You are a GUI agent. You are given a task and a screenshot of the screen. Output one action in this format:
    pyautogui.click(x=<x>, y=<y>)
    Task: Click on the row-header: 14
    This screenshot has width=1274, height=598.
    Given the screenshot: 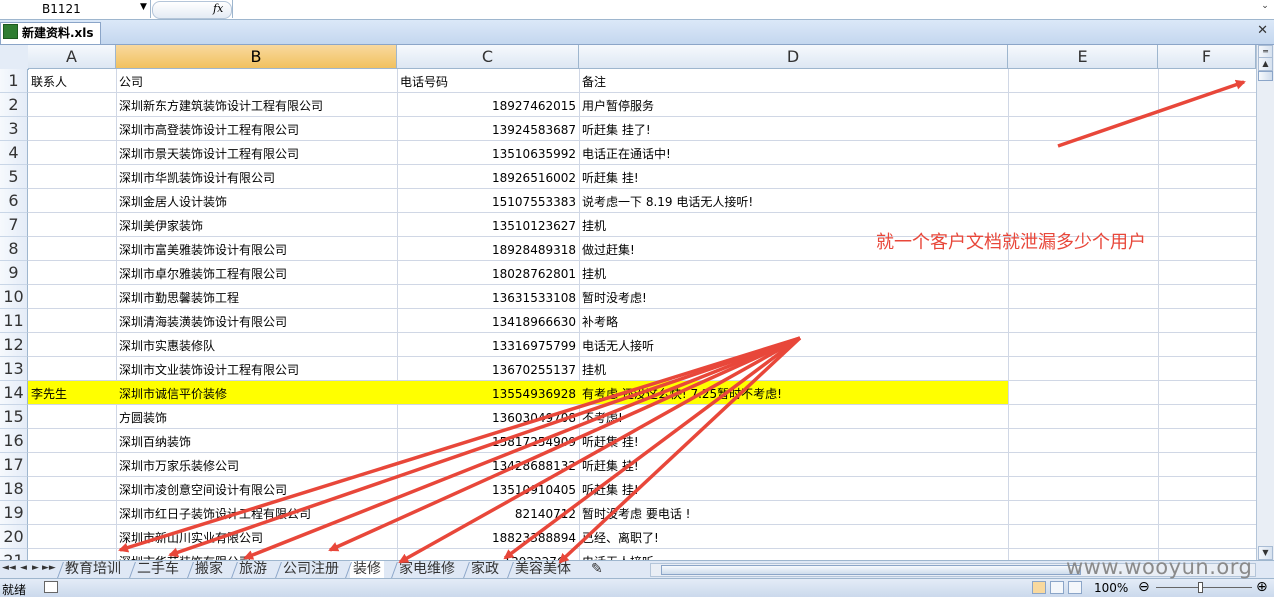 What is the action you would take?
    pyautogui.click(x=14, y=393)
    